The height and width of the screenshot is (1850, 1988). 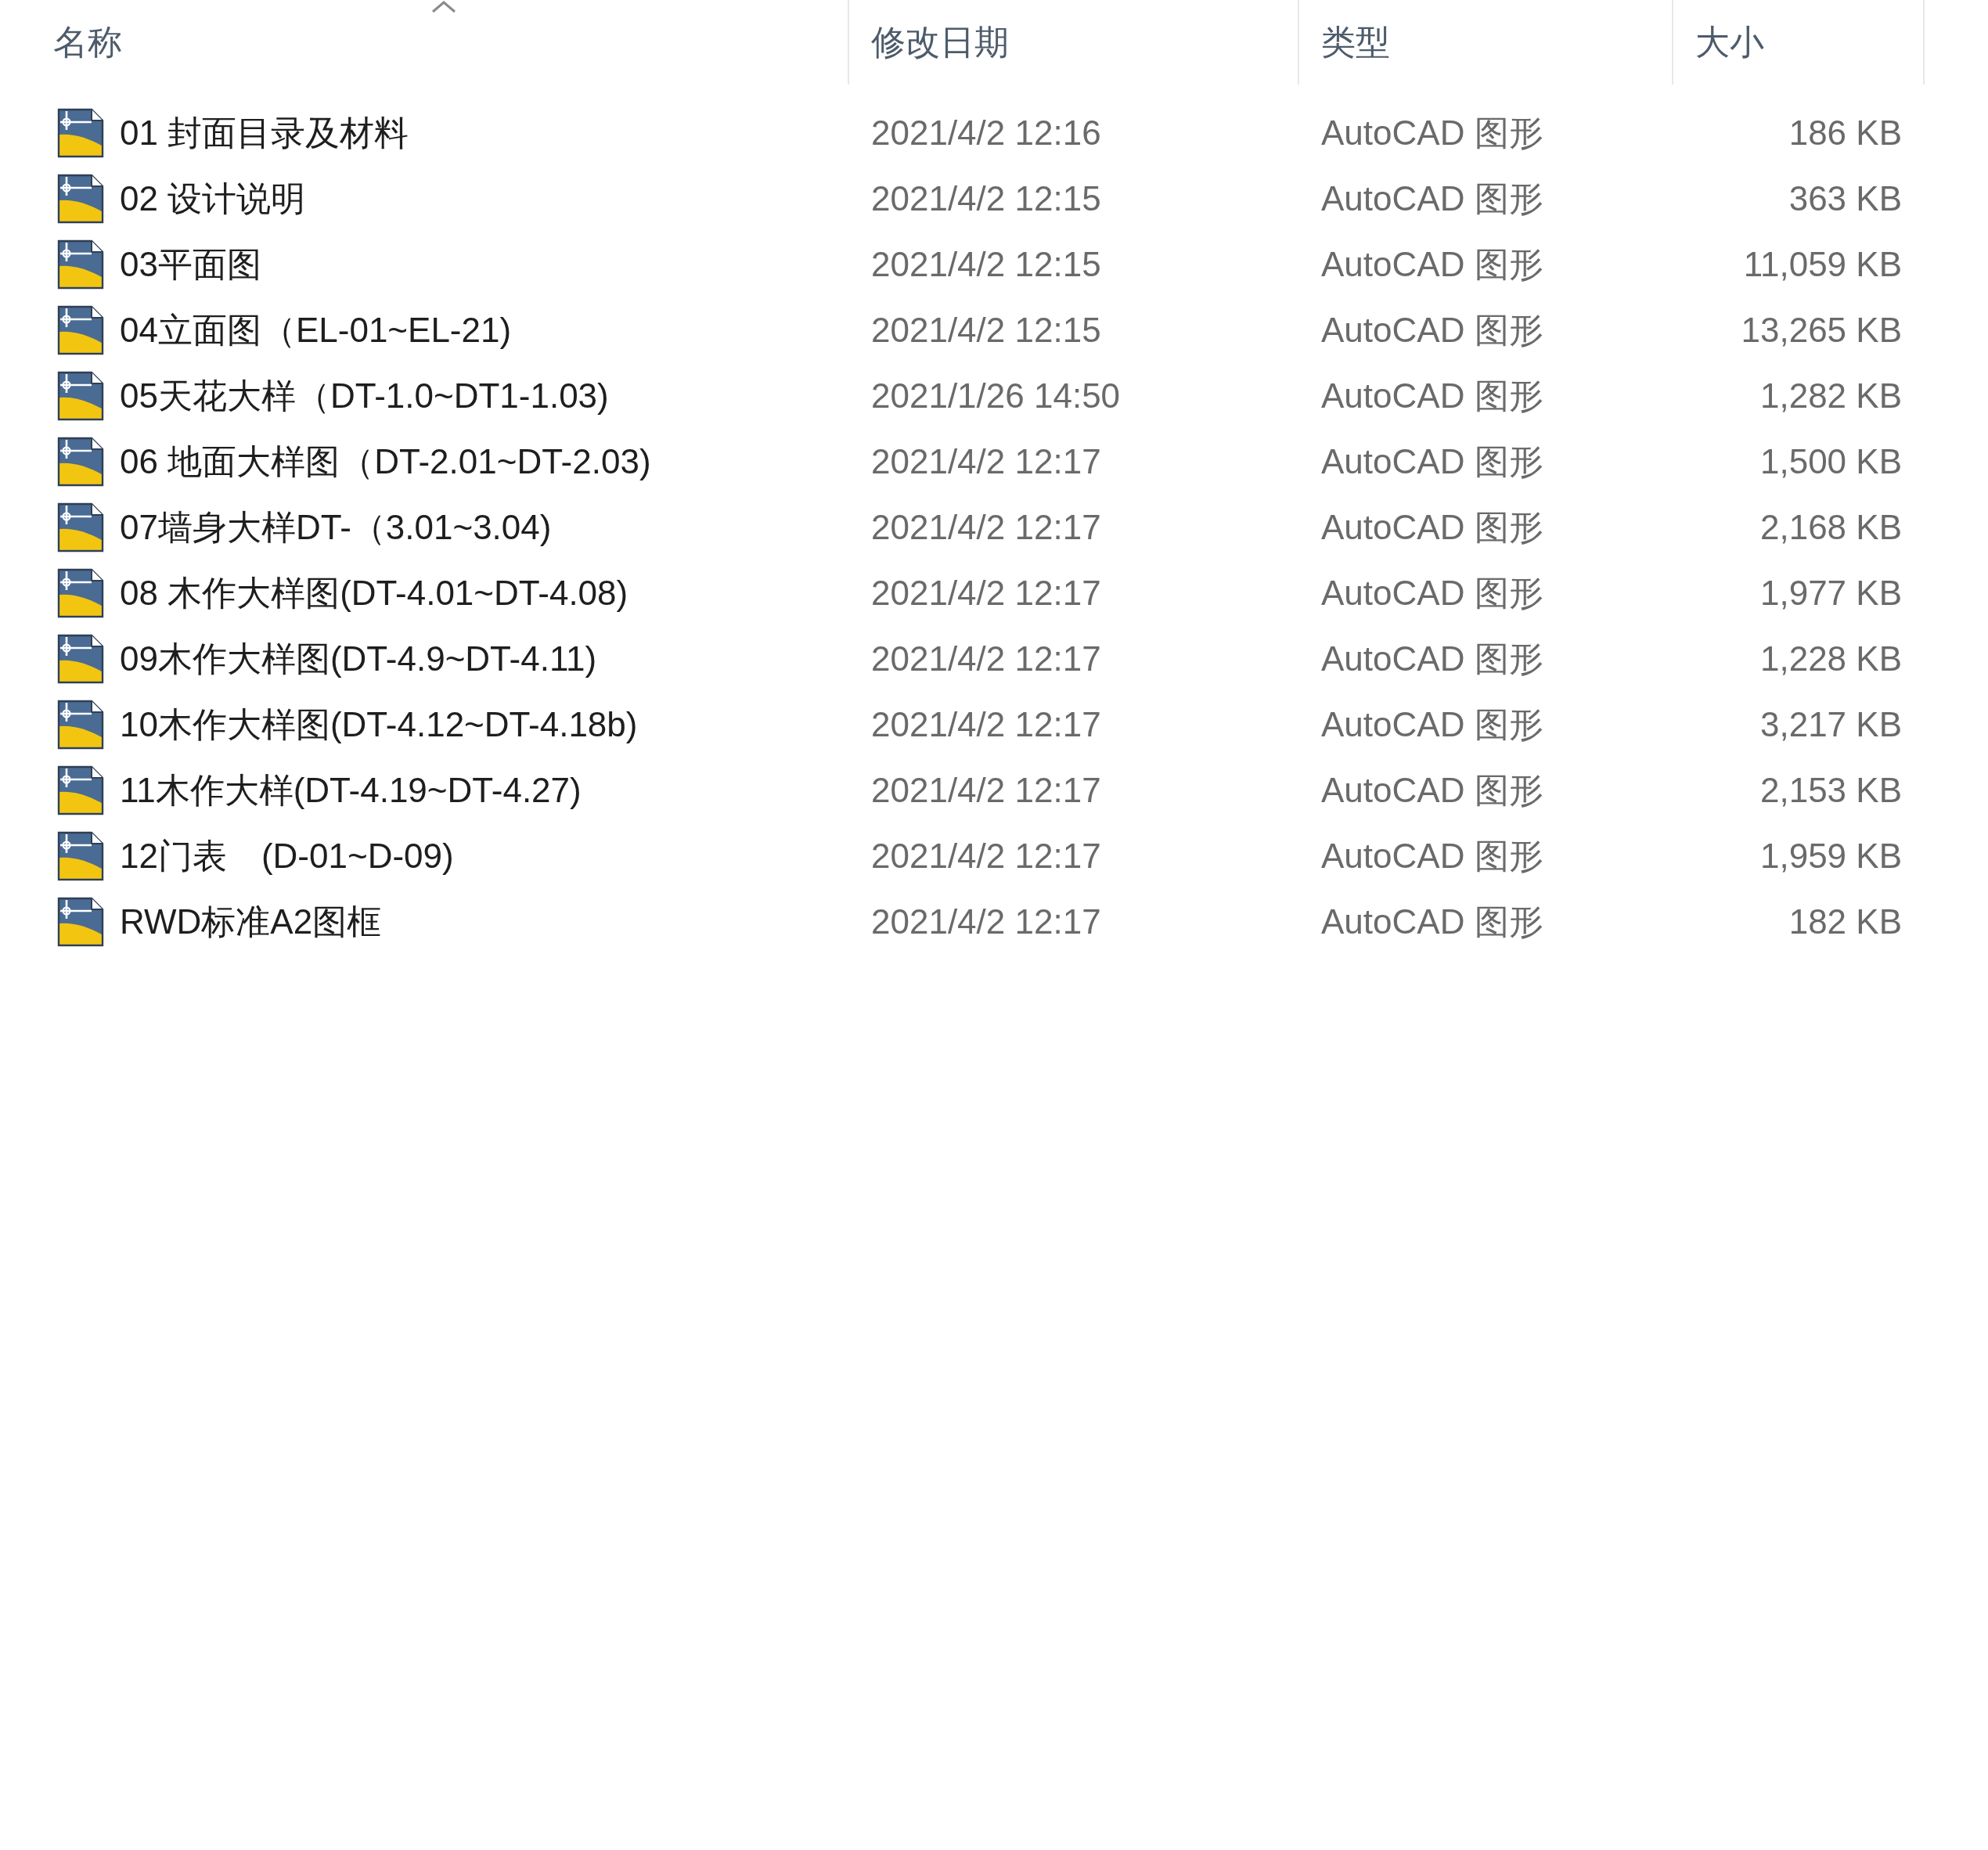 What do you see at coordinates (1845, 921) in the screenshot?
I see `file-size: 182 KB` at bounding box center [1845, 921].